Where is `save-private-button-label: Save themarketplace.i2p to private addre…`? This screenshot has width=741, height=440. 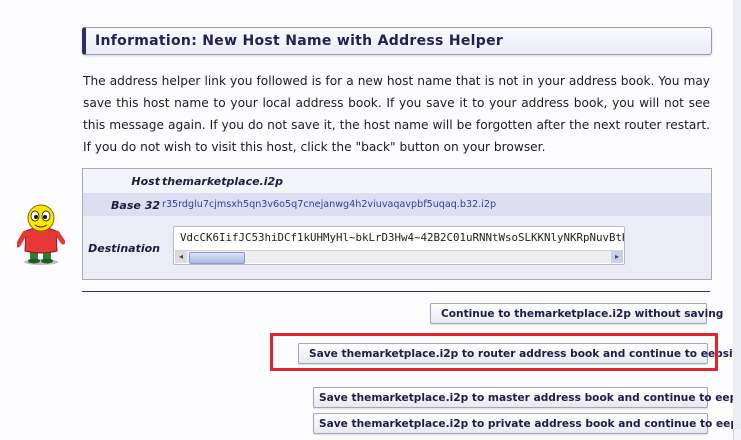
save-private-button-label: Save themarketplace.i2p to private addre… is located at coordinates (530, 423).